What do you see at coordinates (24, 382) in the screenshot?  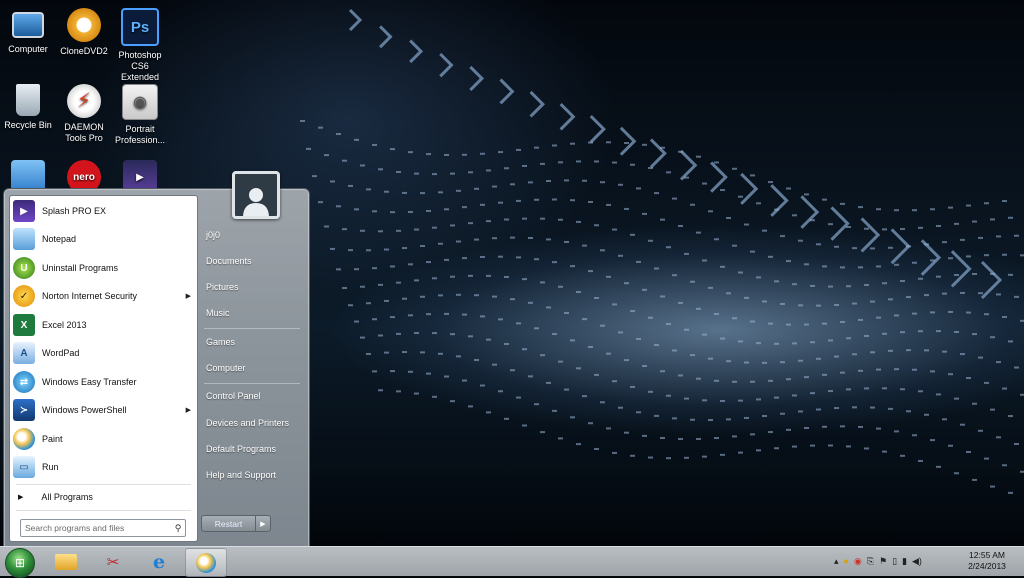 I see `easy-transfer-icon: ⇄` at bounding box center [24, 382].